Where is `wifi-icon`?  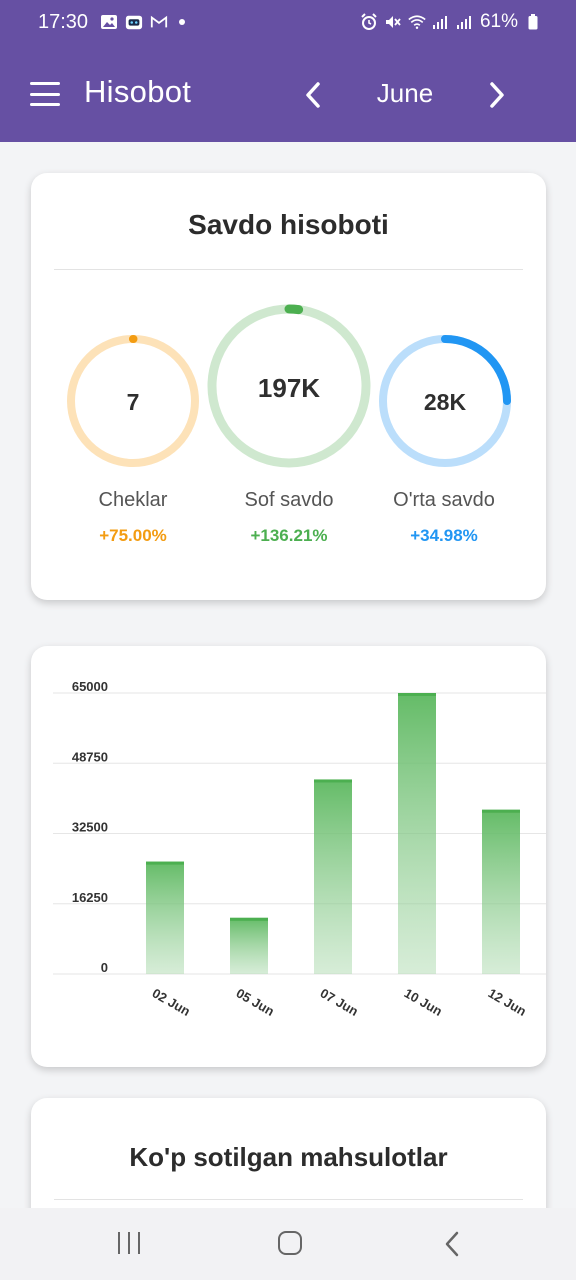
wifi-icon is located at coordinates (417, 22).